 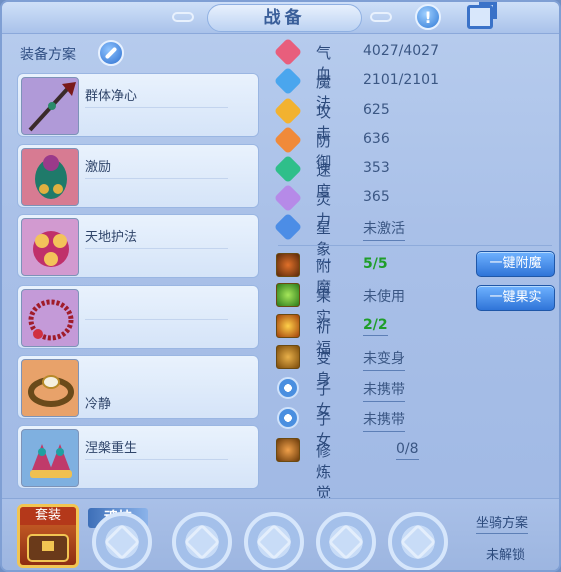 I want to click on section-divider, so click(x=415, y=245).